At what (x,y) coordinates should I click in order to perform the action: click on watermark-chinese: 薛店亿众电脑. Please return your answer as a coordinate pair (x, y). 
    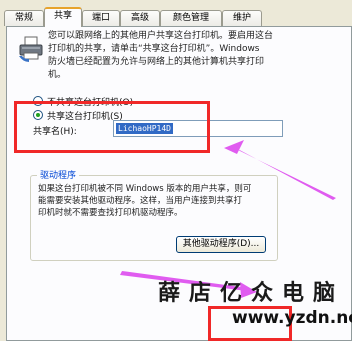
    Looking at the image, I should click on (251, 293).